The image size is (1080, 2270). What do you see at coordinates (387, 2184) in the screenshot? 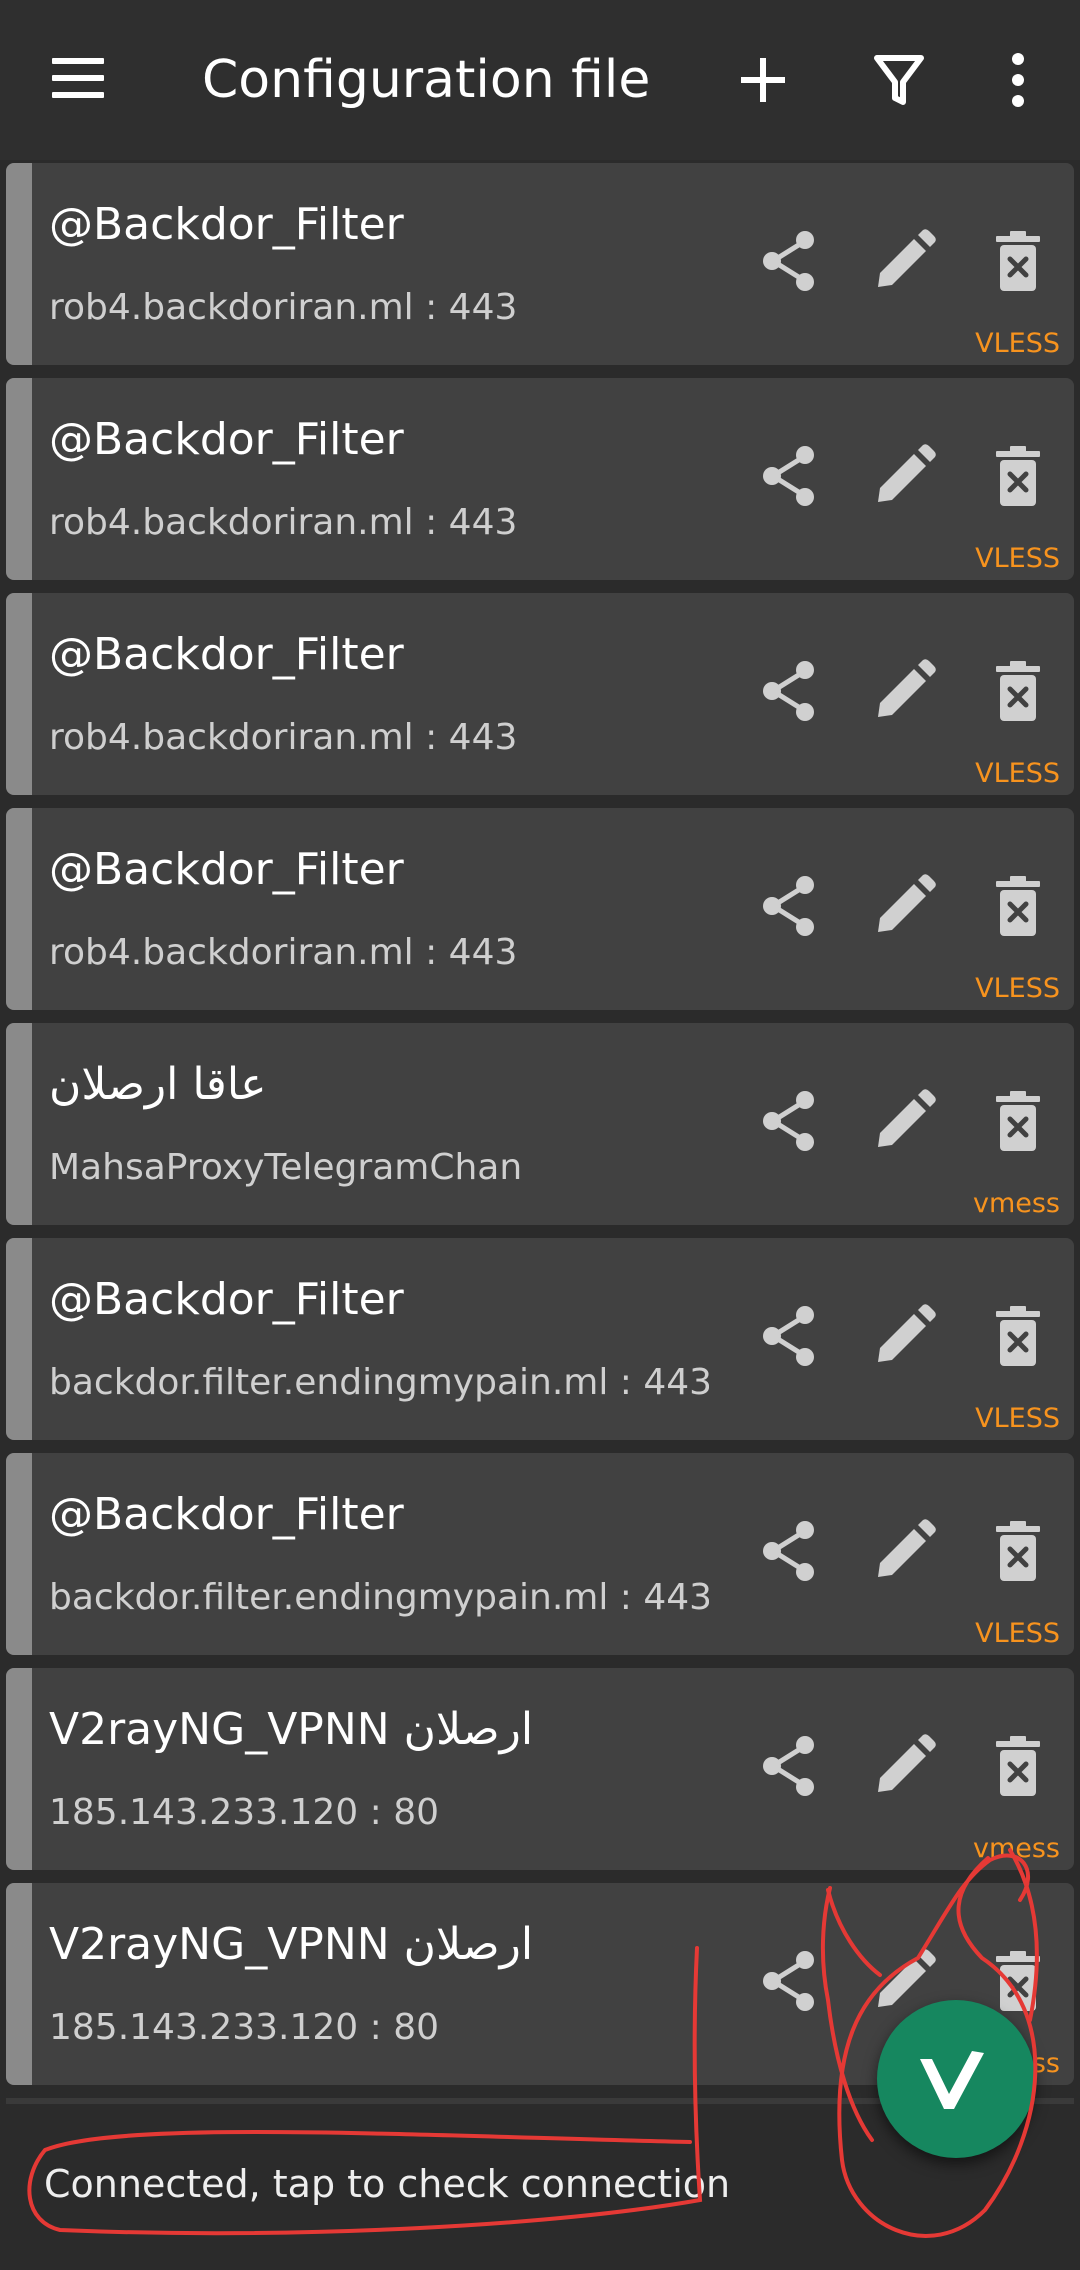
I see `connection-status-text: Connected, tap to check connection` at bounding box center [387, 2184].